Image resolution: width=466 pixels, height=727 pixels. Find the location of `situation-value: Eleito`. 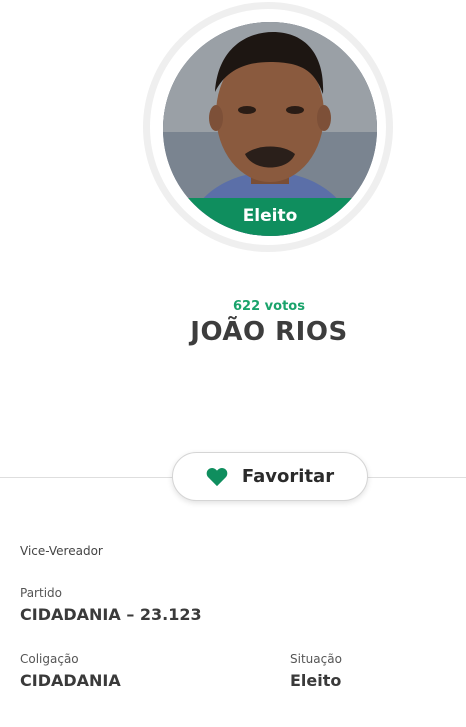

situation-value: Eleito is located at coordinates (316, 680).